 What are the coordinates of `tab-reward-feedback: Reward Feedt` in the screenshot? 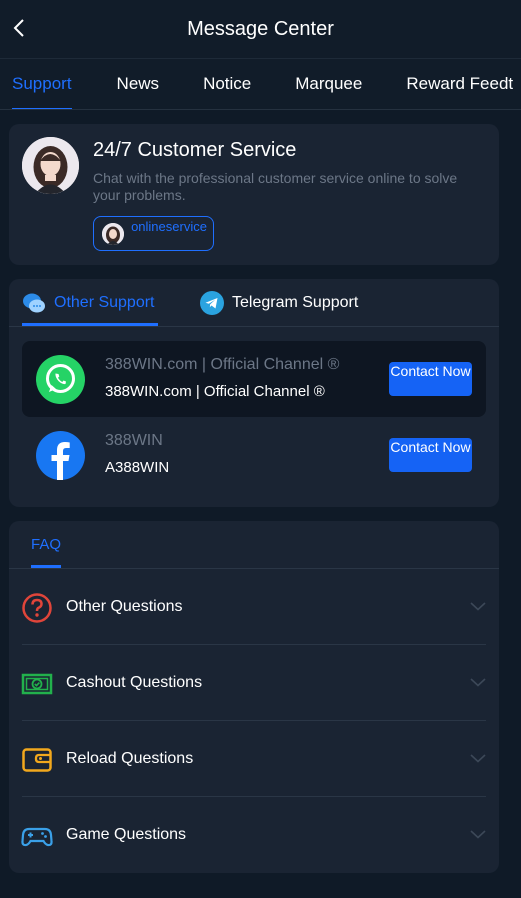 It's located at (459, 84).